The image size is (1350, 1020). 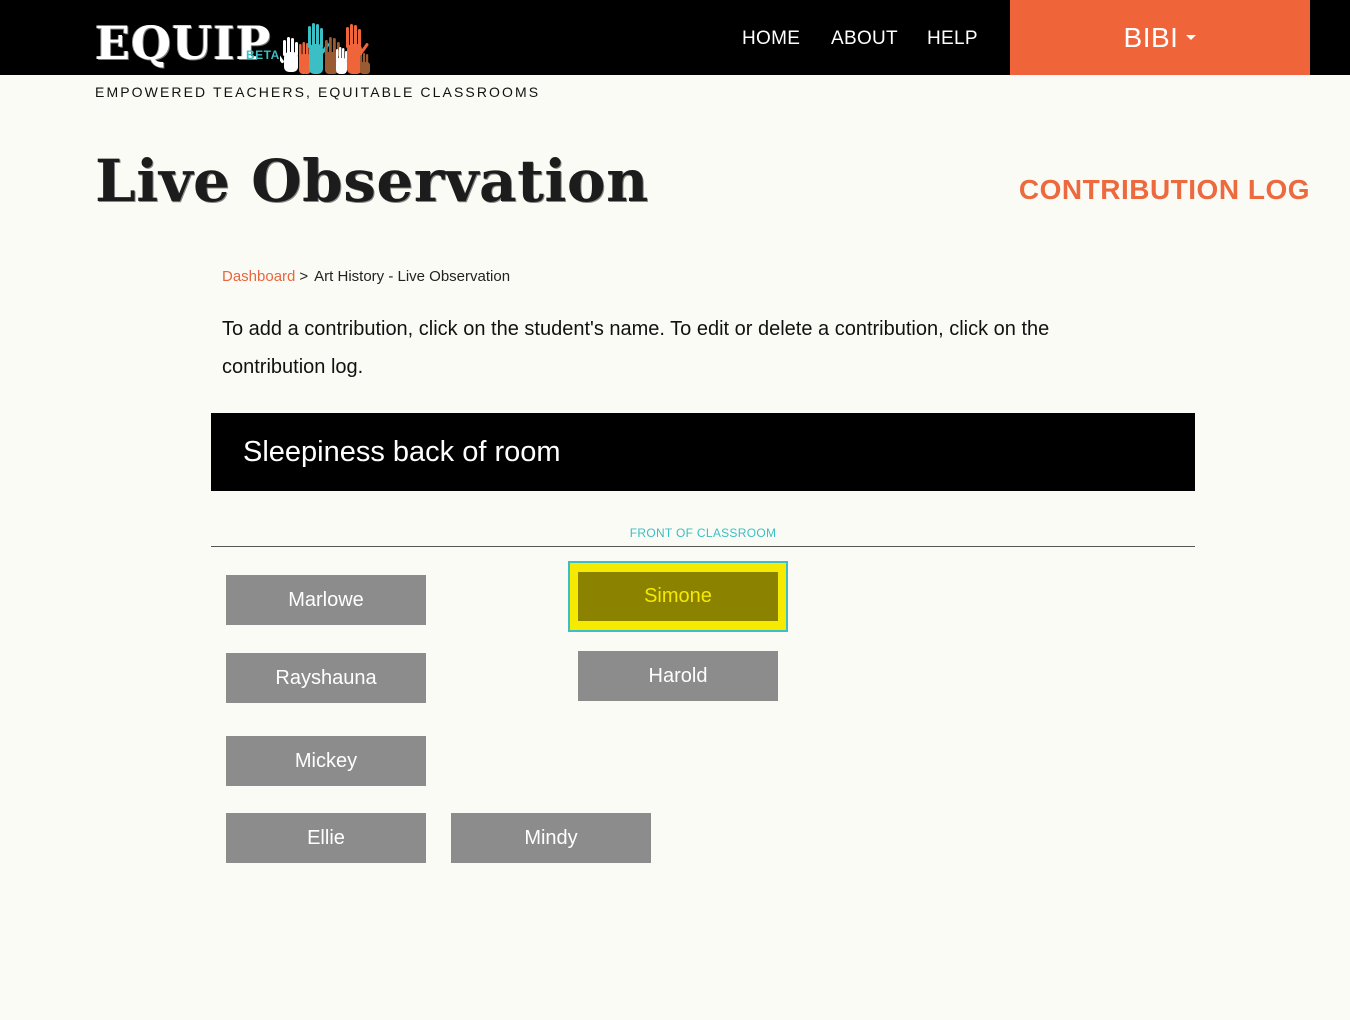 I want to click on student-seat-simone: Simone, so click(x=678, y=596).